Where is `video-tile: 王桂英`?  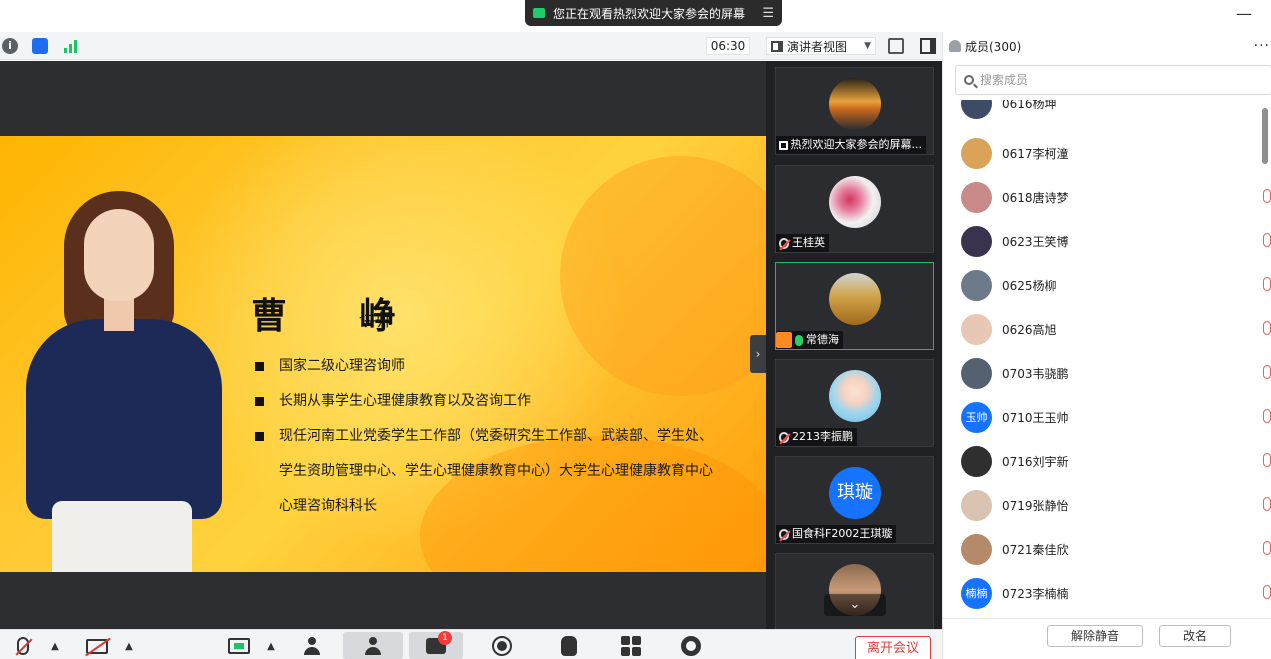 video-tile: 王桂英 is located at coordinates (854, 209).